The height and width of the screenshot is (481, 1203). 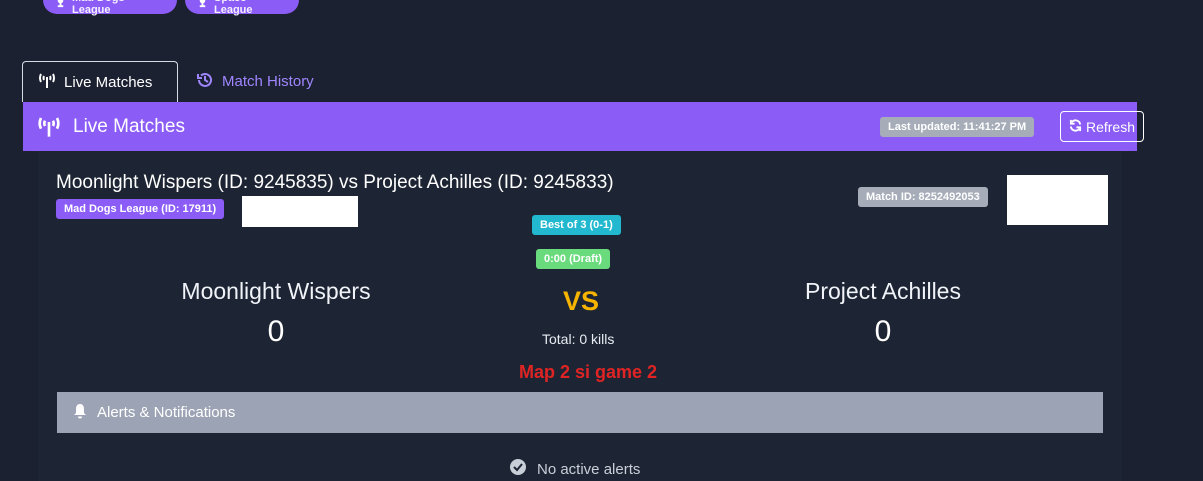 I want to click on tab-live-matches: Live Matches, so click(x=100, y=81).